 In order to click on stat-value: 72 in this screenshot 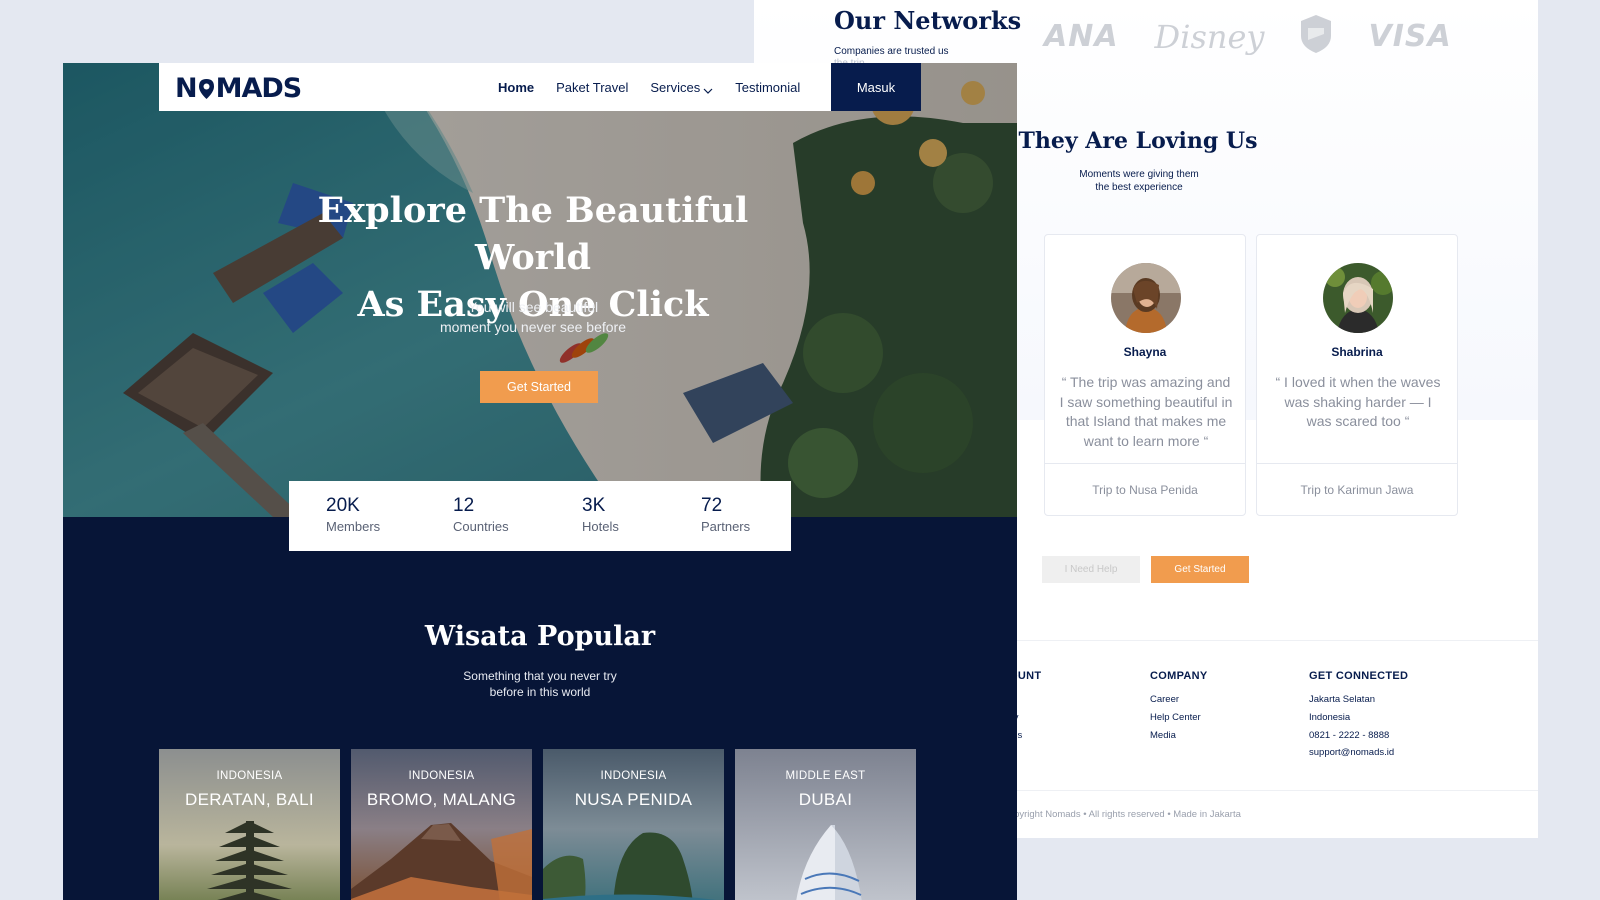, I will do `click(712, 505)`.